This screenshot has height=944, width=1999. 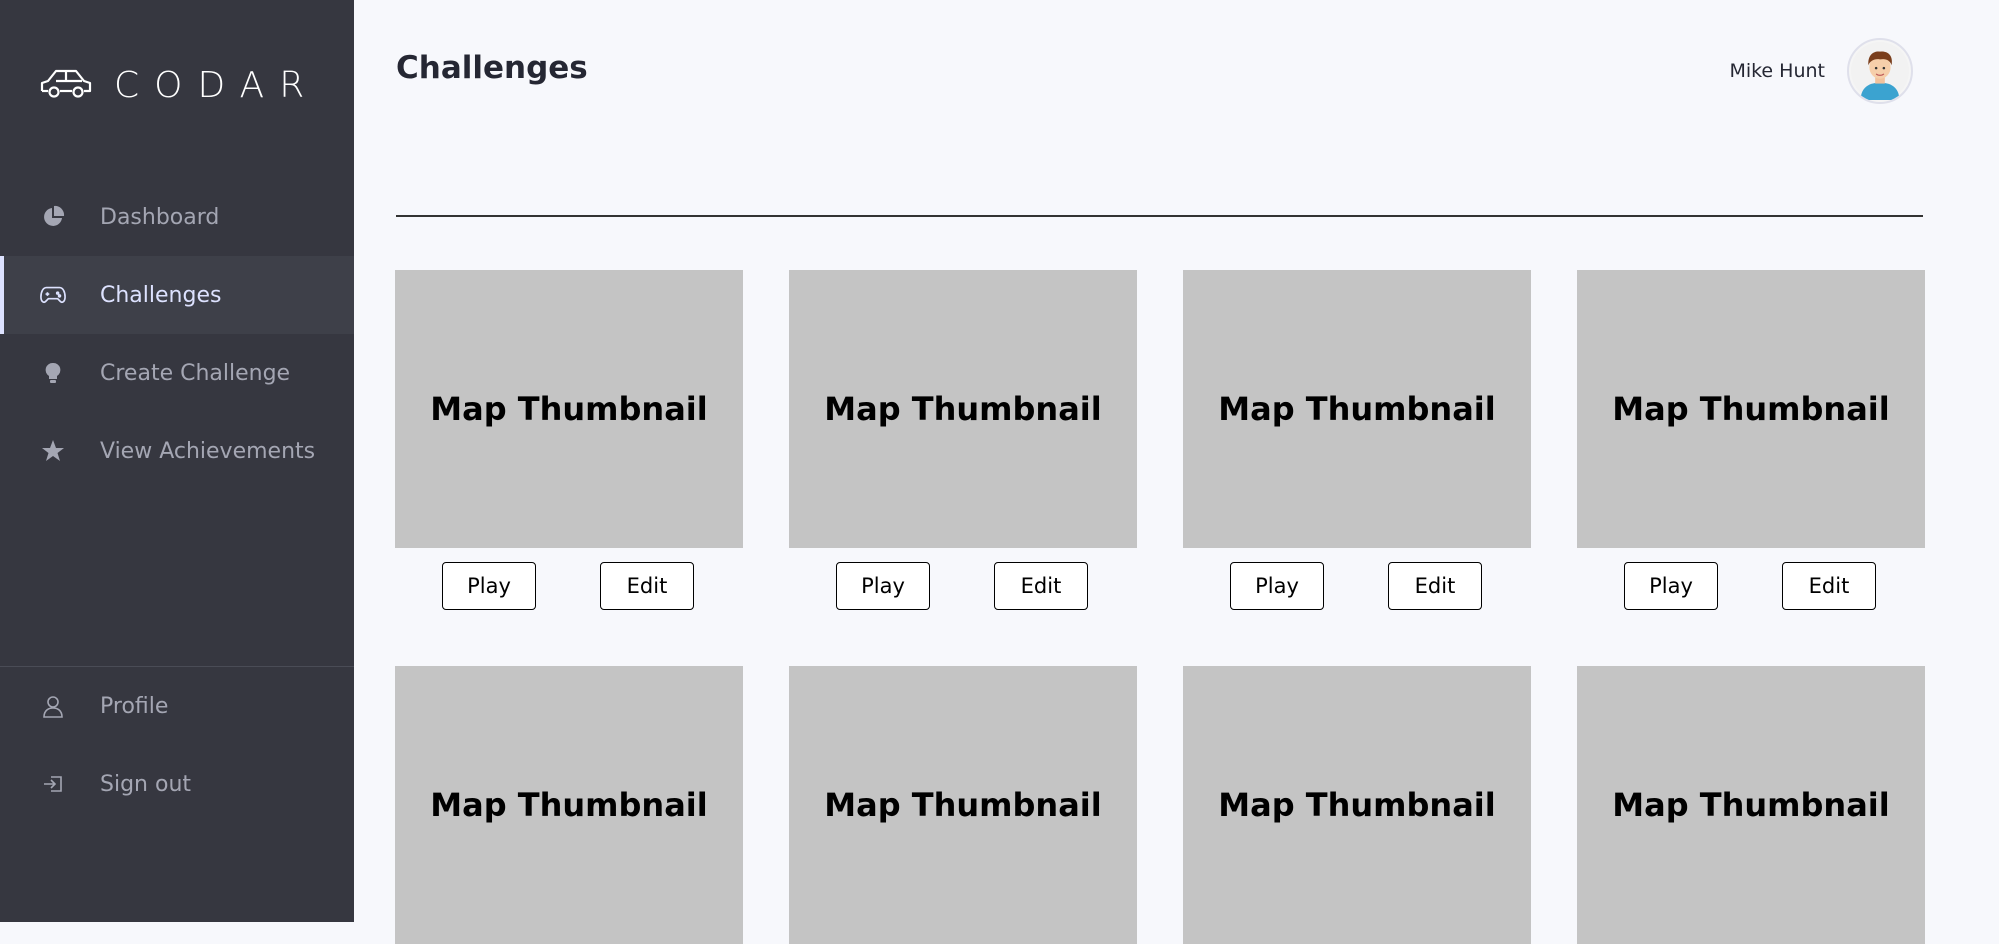 I want to click on header-divider, so click(x=1159, y=216).